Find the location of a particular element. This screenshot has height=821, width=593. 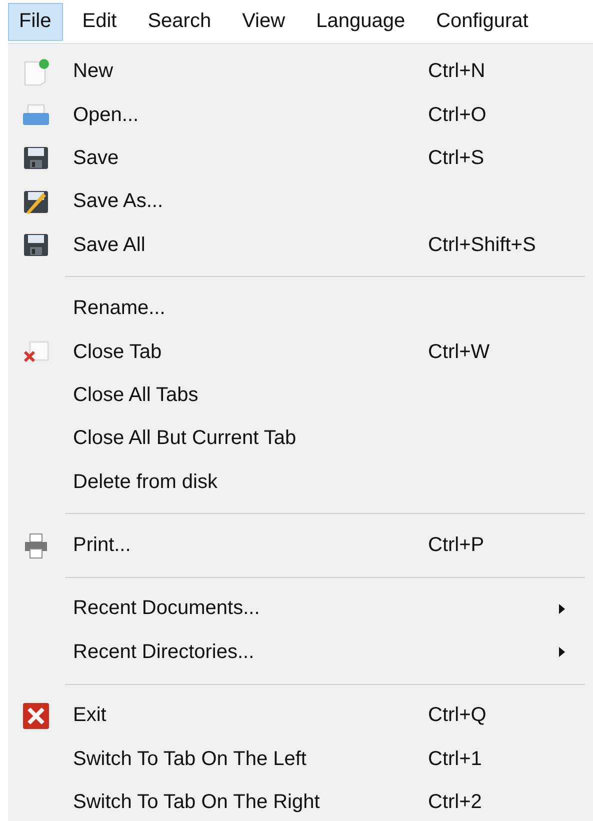

menu-item: Close All But Current Tab is located at coordinates (250, 438).